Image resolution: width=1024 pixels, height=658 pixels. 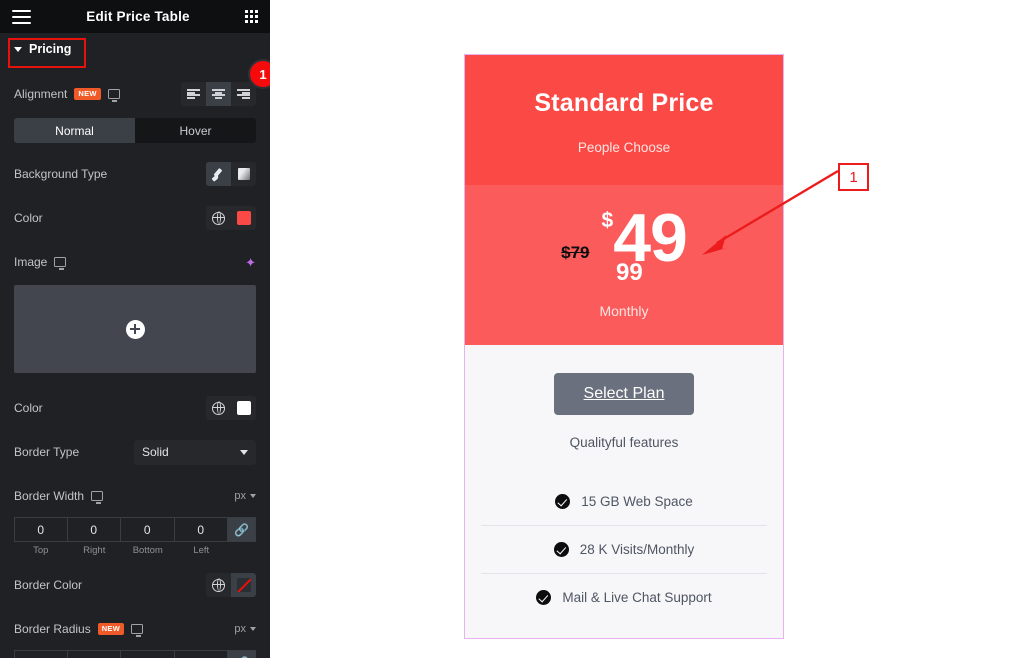 What do you see at coordinates (637, 549) in the screenshot?
I see `feature-label: 28 K Visits/Monthly` at bounding box center [637, 549].